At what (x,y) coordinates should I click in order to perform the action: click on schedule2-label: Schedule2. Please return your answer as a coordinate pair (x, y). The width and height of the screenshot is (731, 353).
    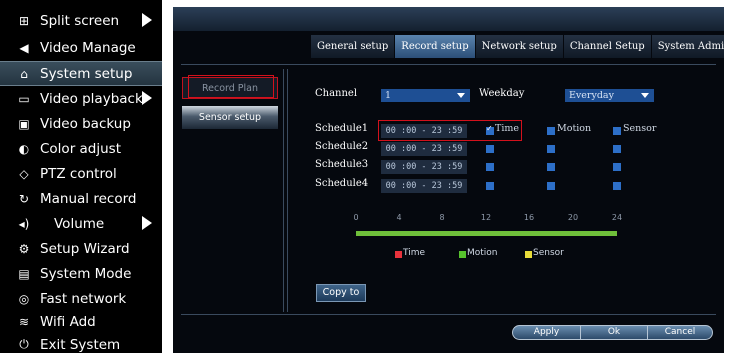
    Looking at the image, I should click on (342, 146).